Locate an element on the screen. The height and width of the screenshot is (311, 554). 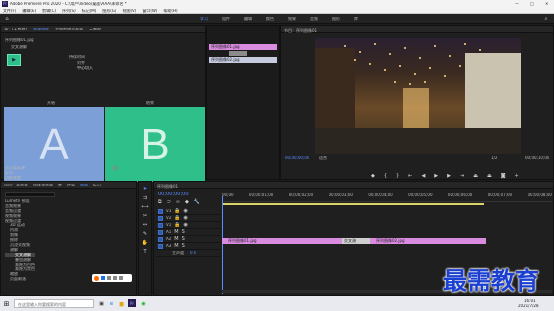
ime-mode-icon is located at coordinates (103, 278).